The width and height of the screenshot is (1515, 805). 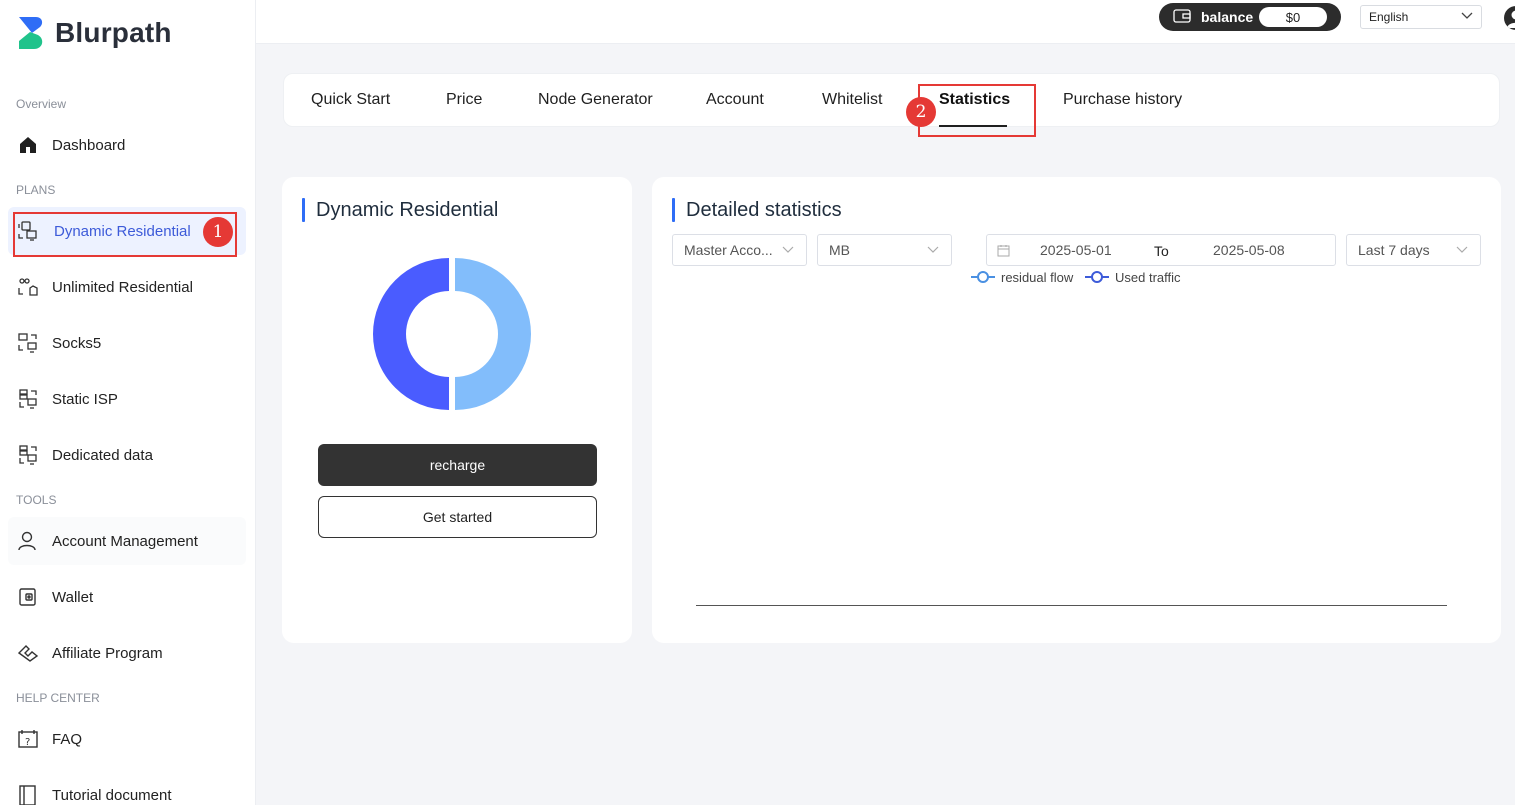 What do you see at coordinates (31, 33) in the screenshot?
I see `logo-icon` at bounding box center [31, 33].